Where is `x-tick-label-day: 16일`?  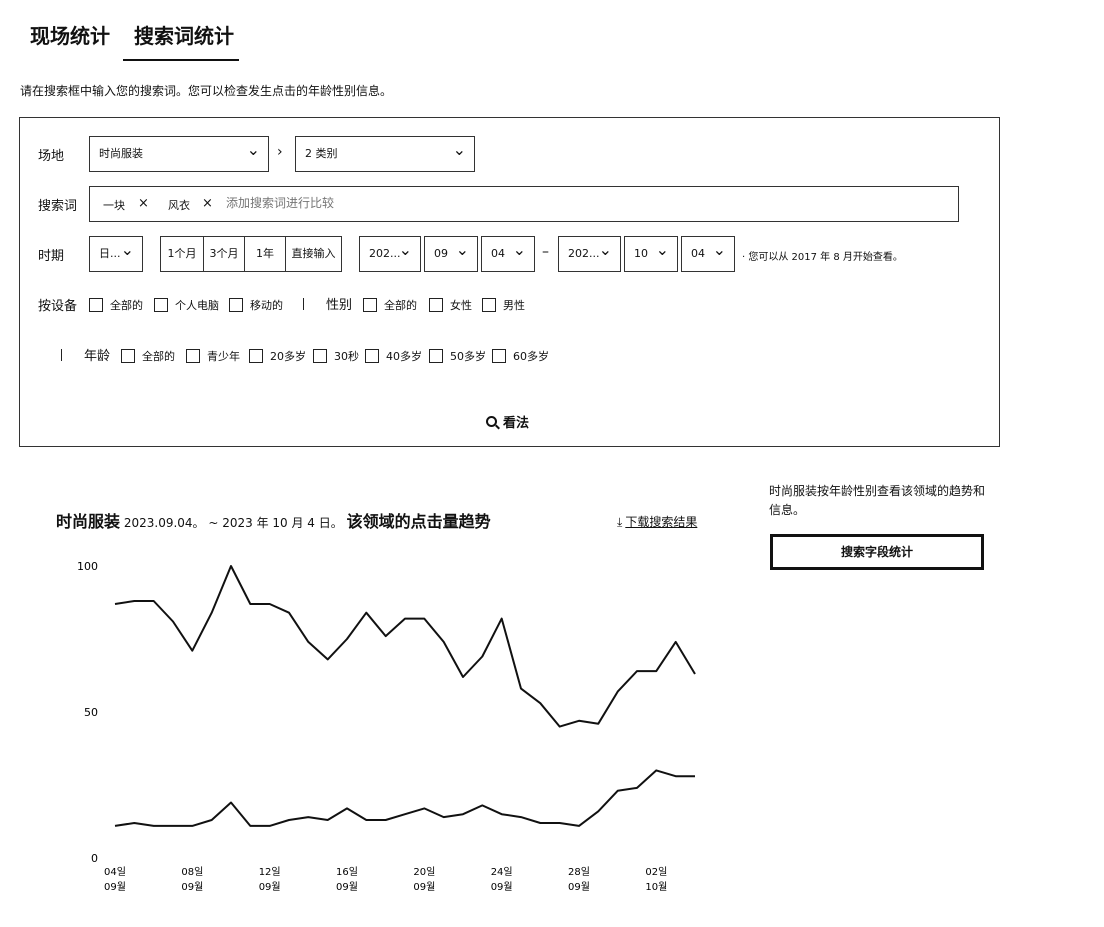 x-tick-label-day: 16일 is located at coordinates (347, 872).